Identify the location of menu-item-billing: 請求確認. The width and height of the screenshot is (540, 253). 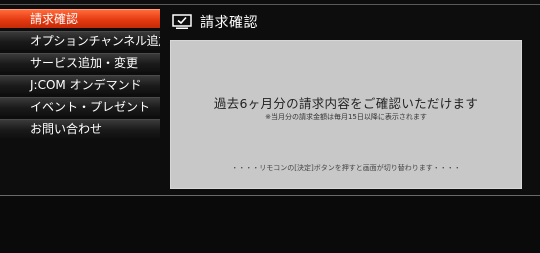
(80, 18).